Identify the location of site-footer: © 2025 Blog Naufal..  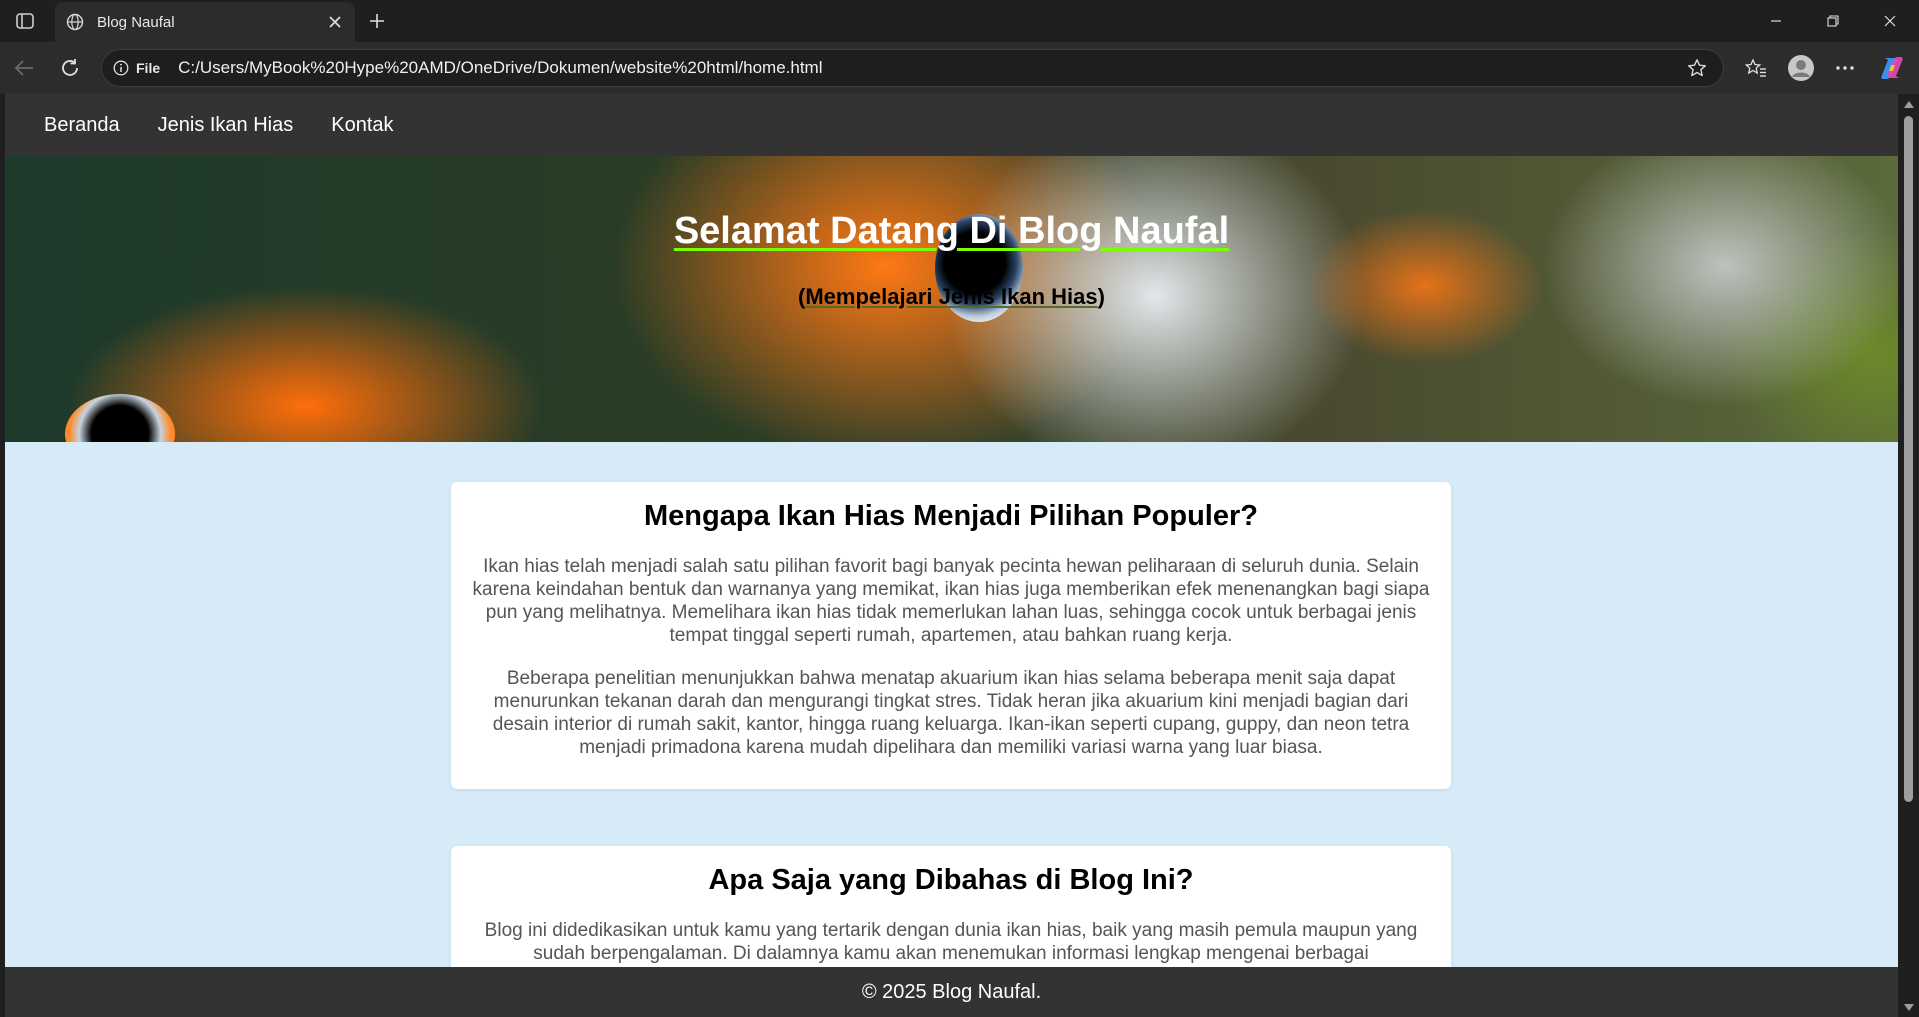
(951, 992).